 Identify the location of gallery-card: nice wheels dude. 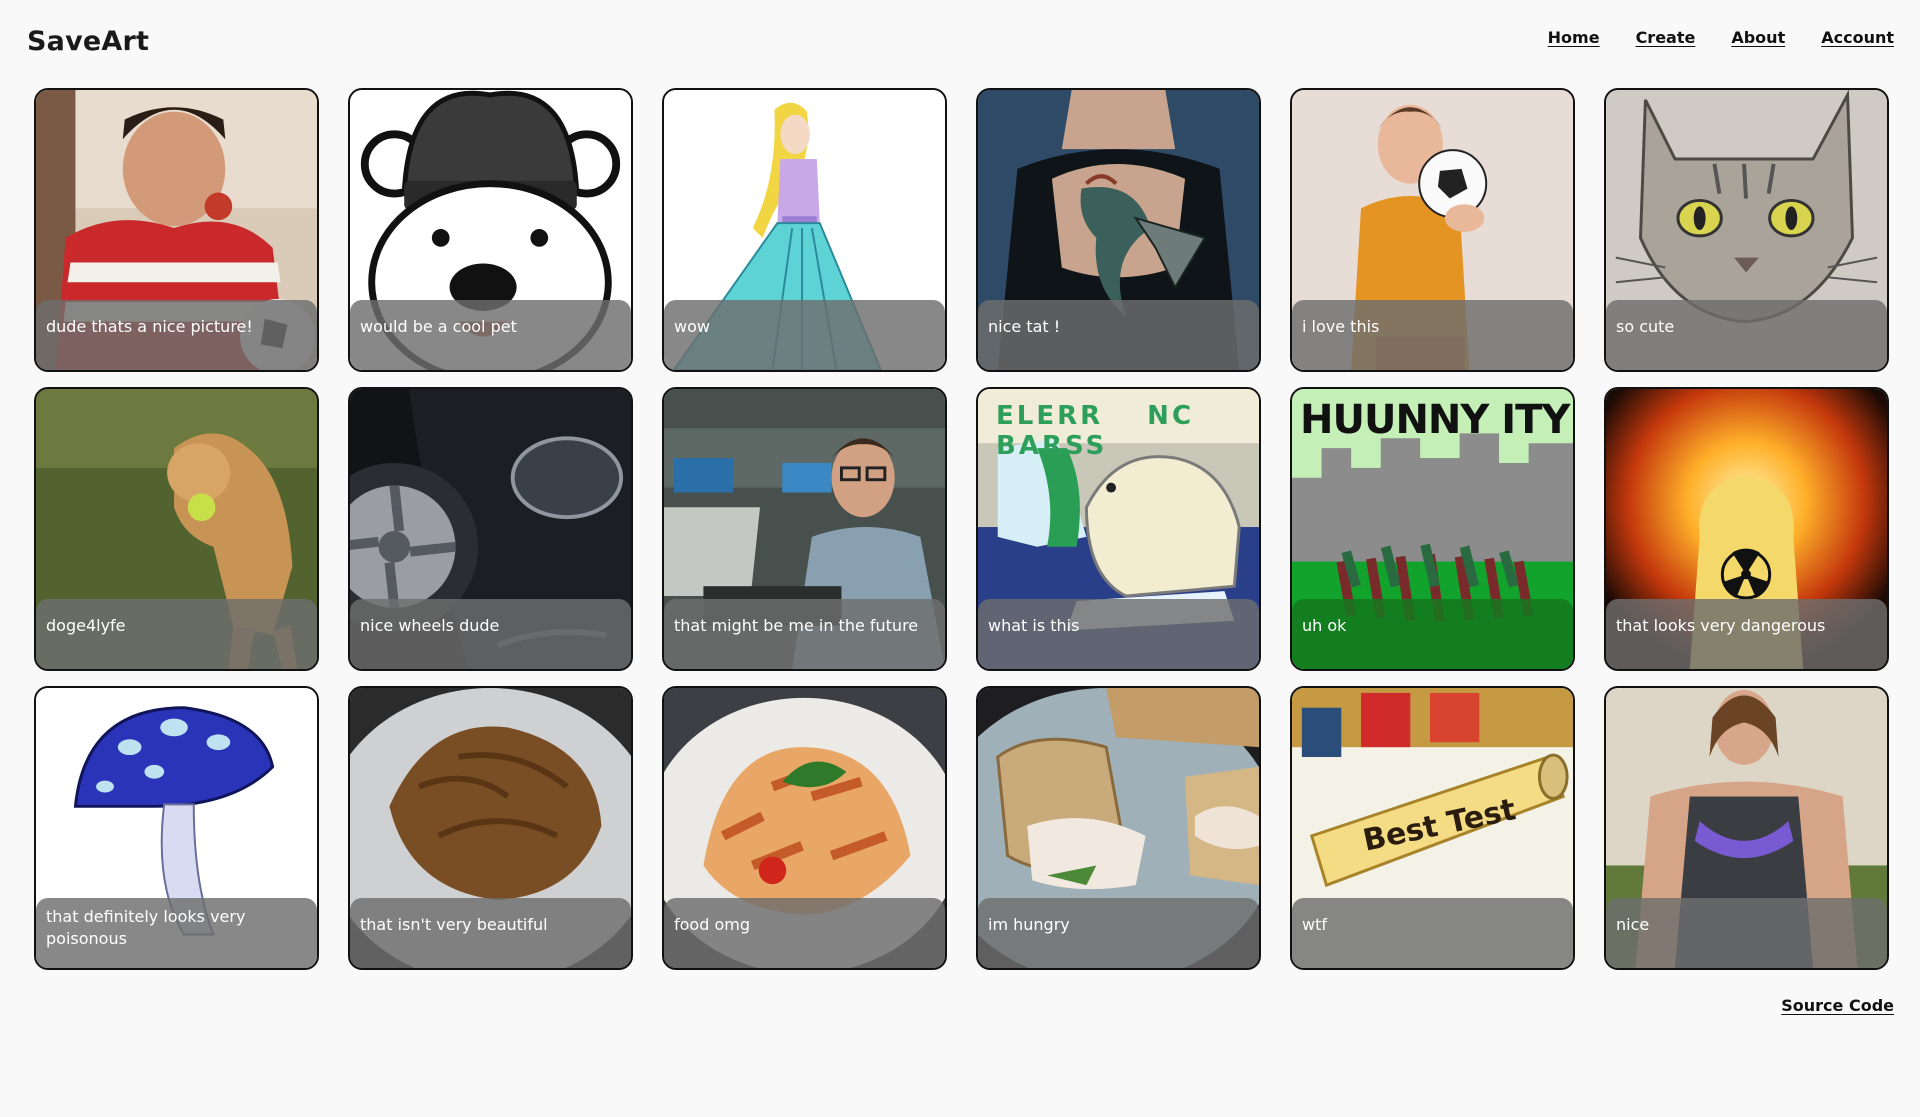
(490, 529).